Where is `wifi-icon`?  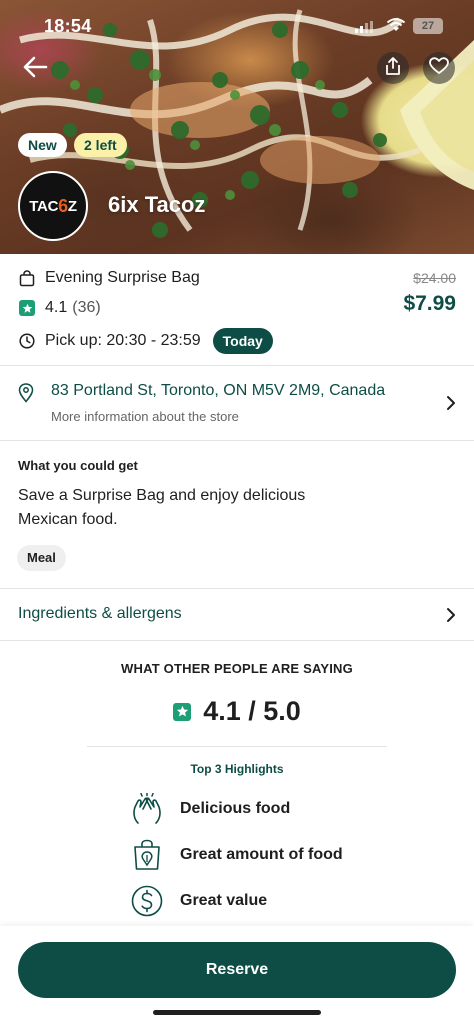 wifi-icon is located at coordinates (396, 27).